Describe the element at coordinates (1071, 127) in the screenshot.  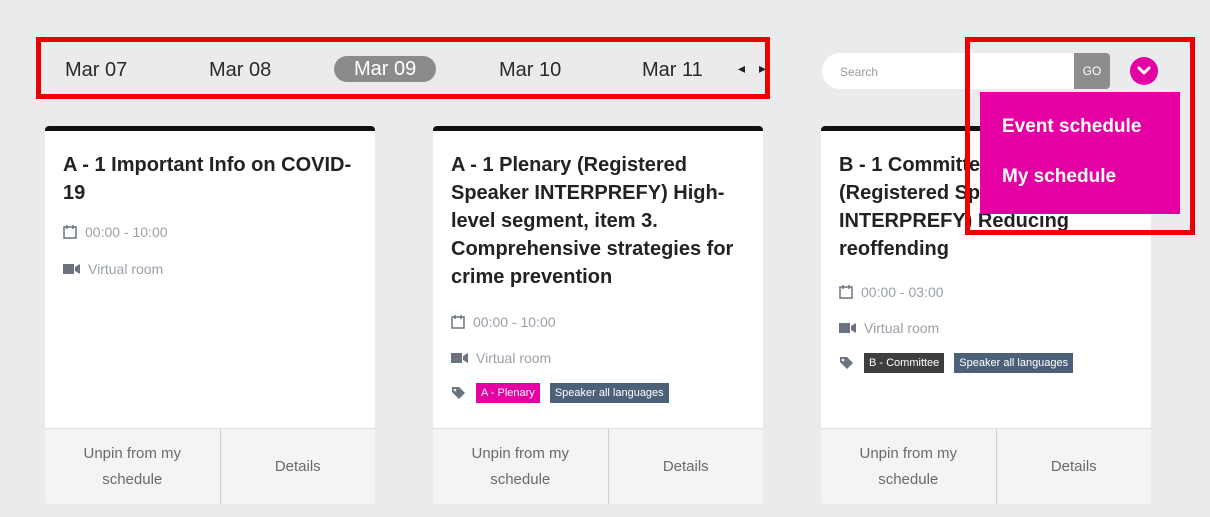
I see `menu-item-event-schedule: Event schedule` at that location.